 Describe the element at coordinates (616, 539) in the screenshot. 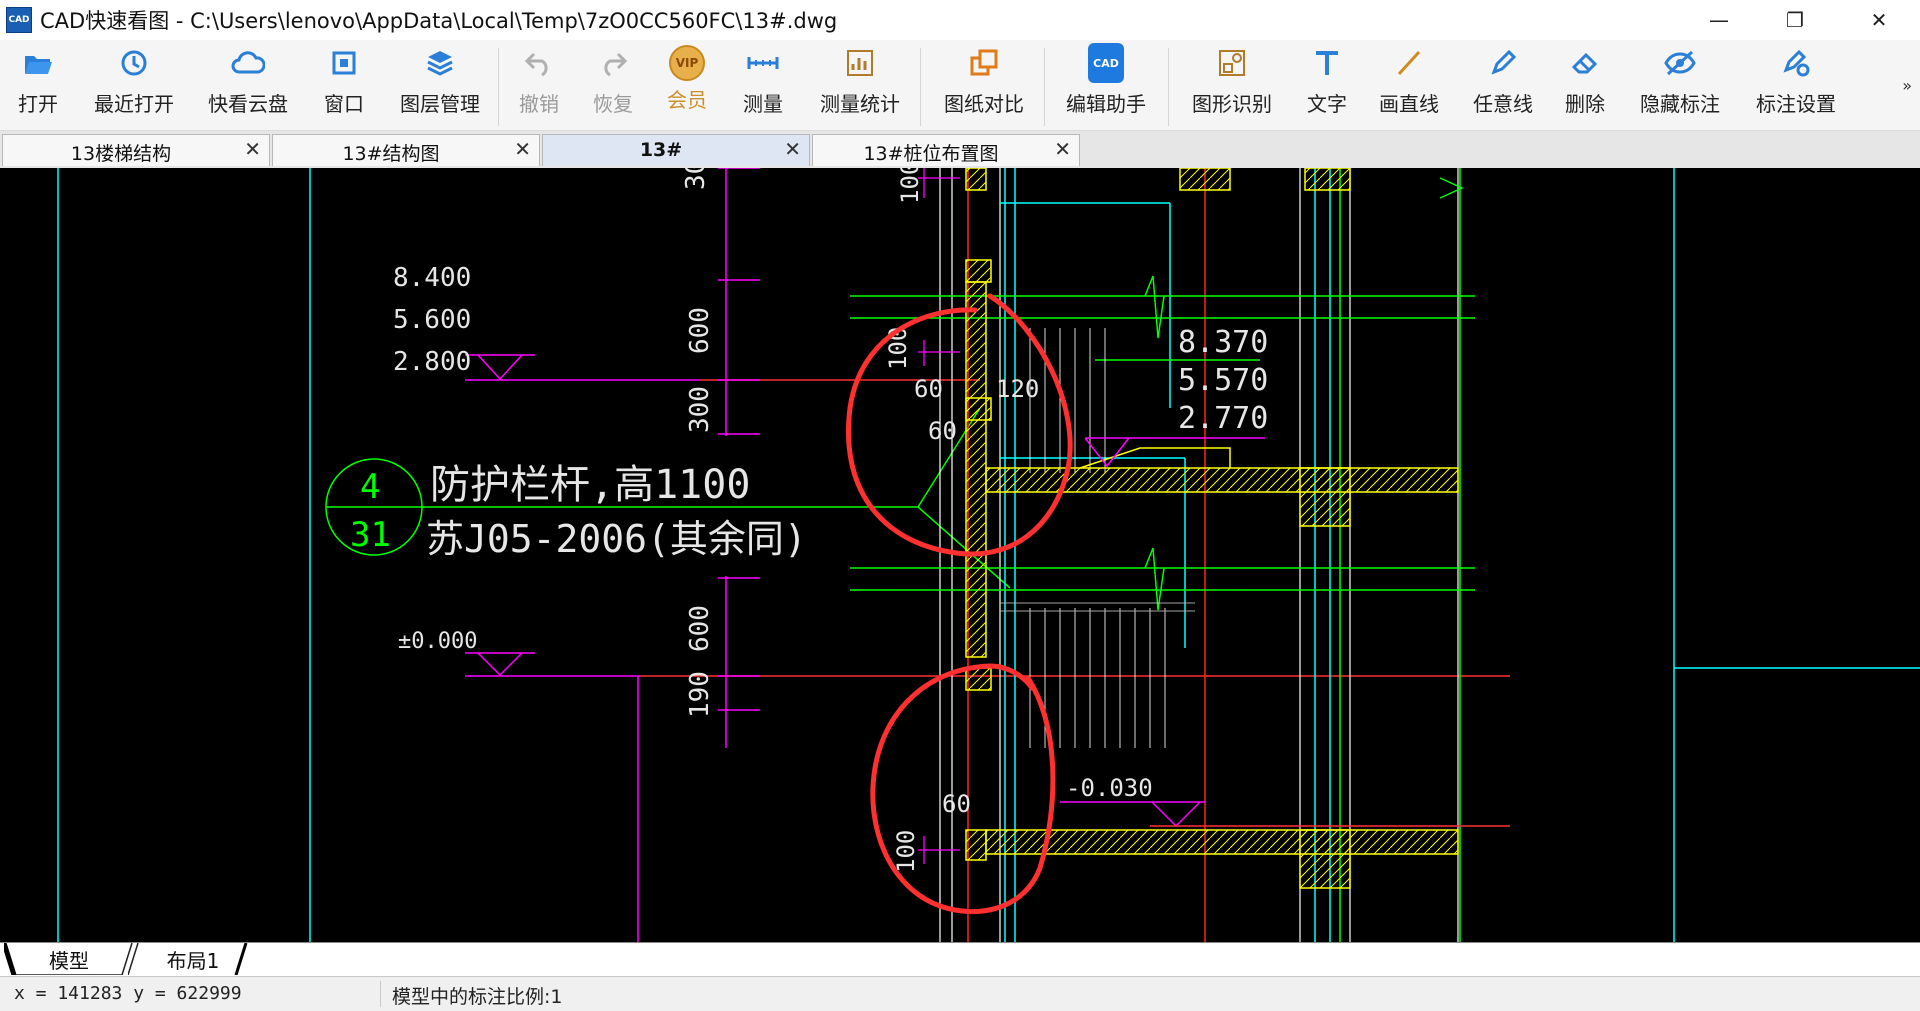

I see `railing-spec: 苏J05-2006(其余同)` at that location.